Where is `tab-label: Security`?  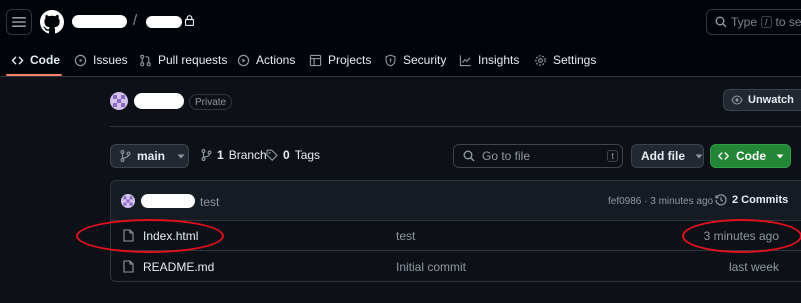
tab-label: Security is located at coordinates (425, 60).